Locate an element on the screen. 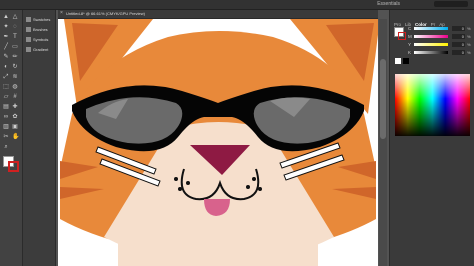  line-icon: ╱ is located at coordinates (6, 47).